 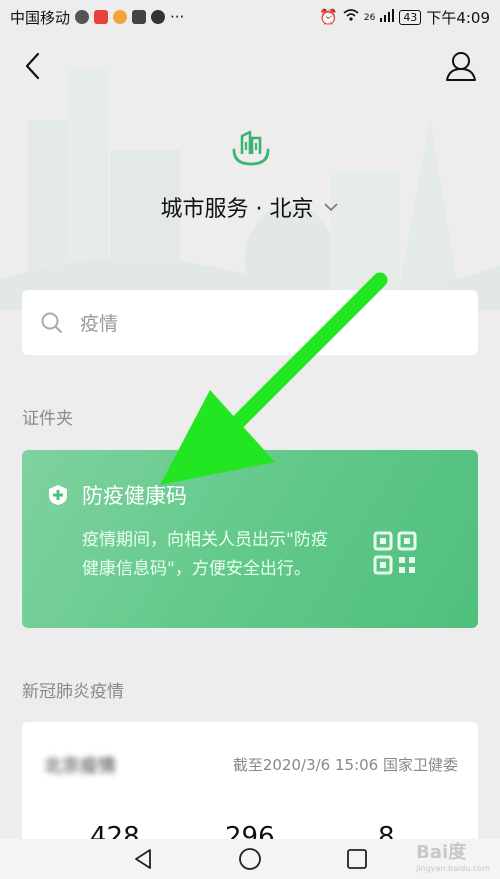 I want to click on signal-label: 26, so click(x=369, y=17).